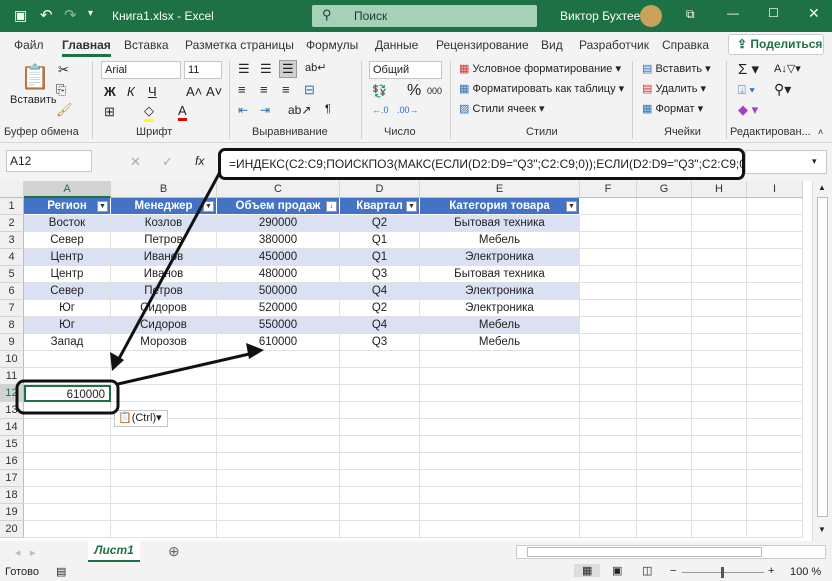 This screenshot has width=832, height=581. I want to click on annotation-arrows, so click(139, 293).